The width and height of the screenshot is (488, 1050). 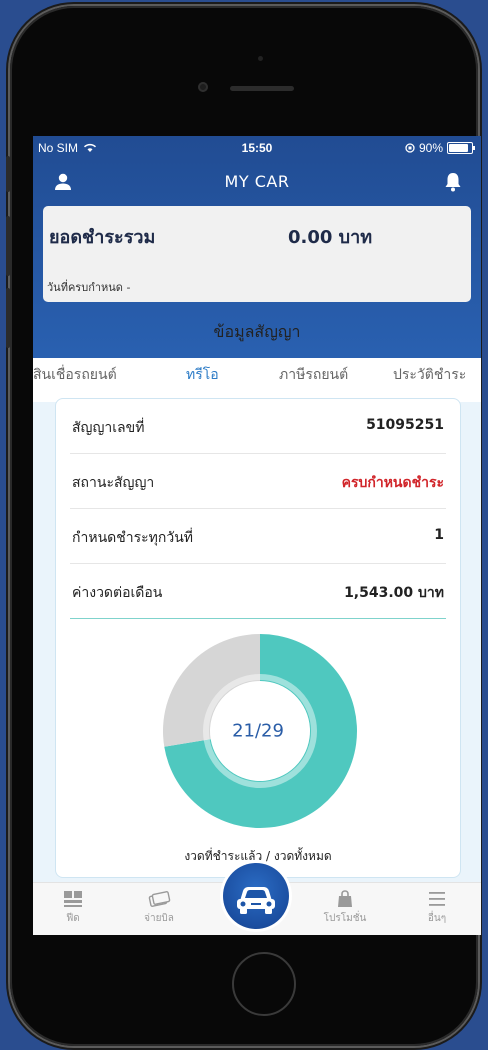 I want to click on bill-icon, so click(x=159, y=899).